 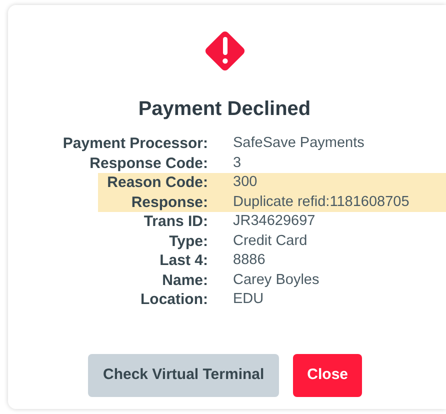 What do you see at coordinates (148, 163) in the screenshot?
I see `detail-label: Response Code:` at bounding box center [148, 163].